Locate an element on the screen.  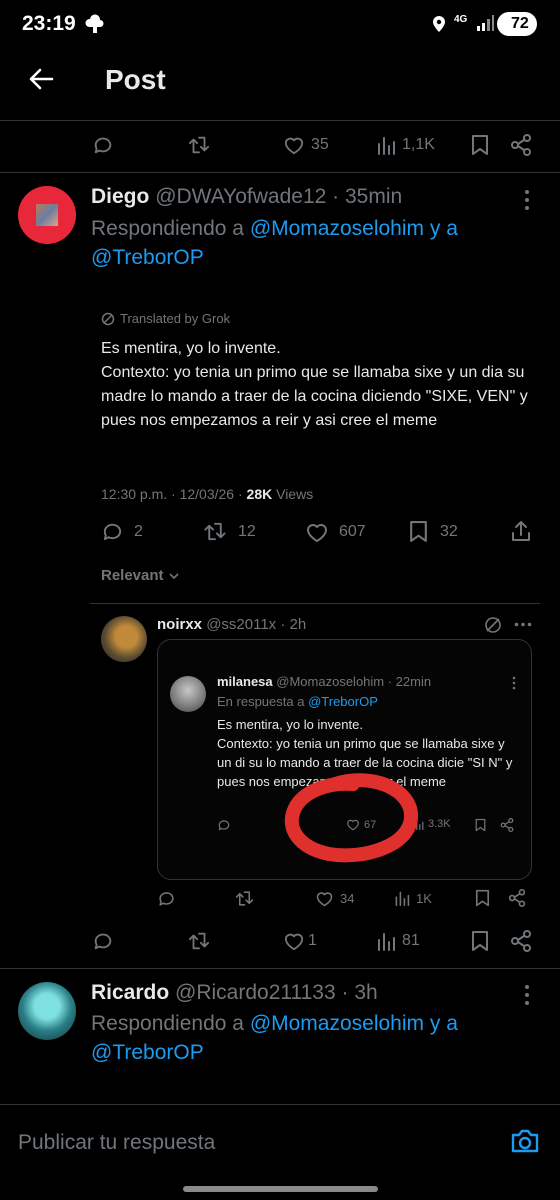
camera-button is located at coordinates (525, 1141).